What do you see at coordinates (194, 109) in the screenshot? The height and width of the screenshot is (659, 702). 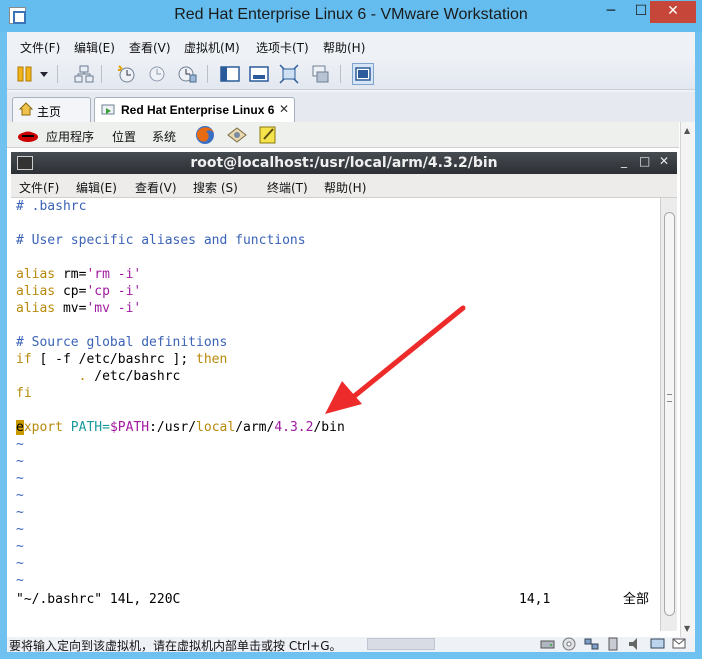 I see `tab-vm: Red Hat Enterprise Linux 6 ✕` at bounding box center [194, 109].